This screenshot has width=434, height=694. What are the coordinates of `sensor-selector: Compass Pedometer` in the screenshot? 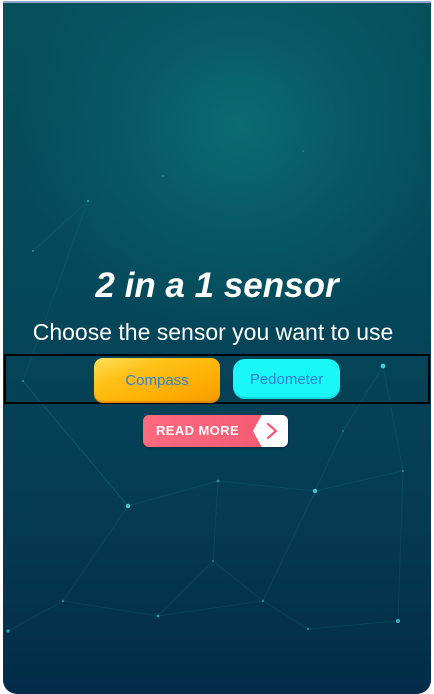 It's located at (217, 379).